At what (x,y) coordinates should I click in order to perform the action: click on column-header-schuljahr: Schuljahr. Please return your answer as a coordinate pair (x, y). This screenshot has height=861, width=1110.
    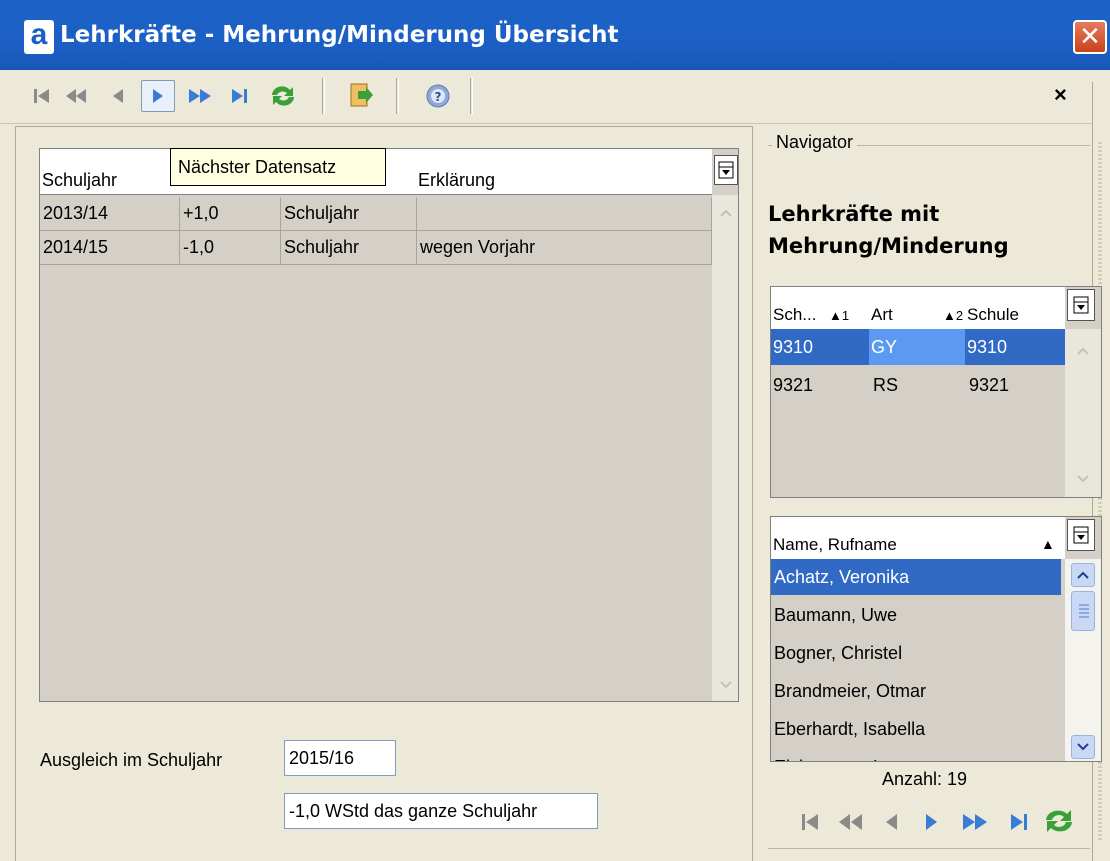
    Looking at the image, I should click on (79, 180).